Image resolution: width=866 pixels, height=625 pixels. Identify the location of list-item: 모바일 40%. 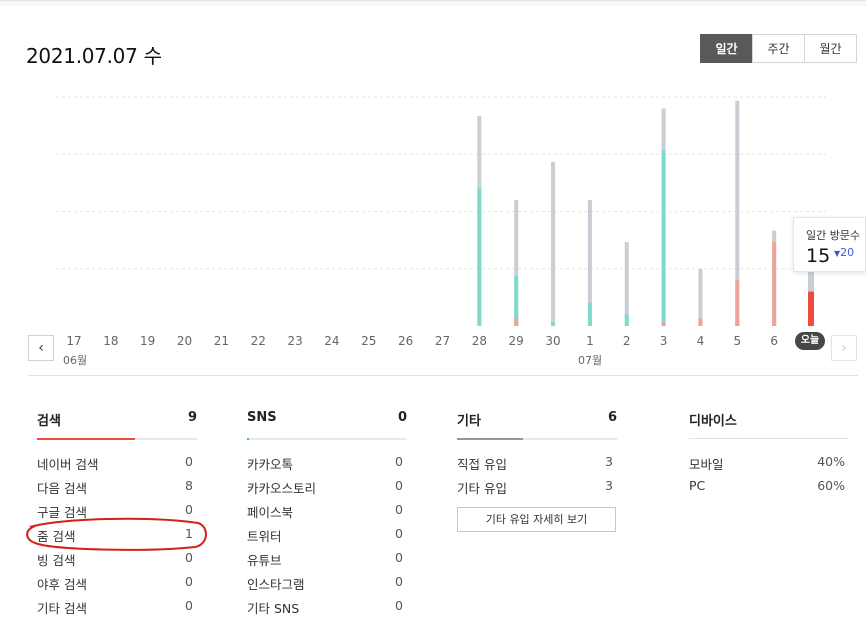
(769, 466).